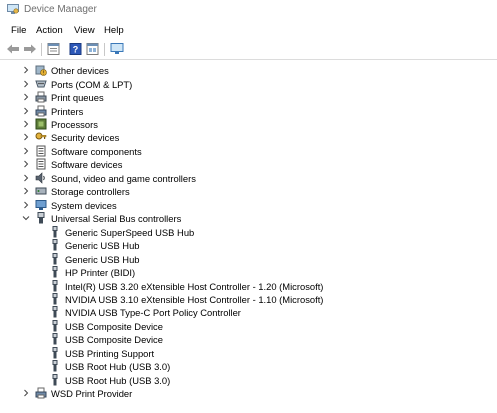 This screenshot has height=413, width=497. What do you see at coordinates (248, 151) in the screenshot?
I see `tree-item-software-components: Software components` at bounding box center [248, 151].